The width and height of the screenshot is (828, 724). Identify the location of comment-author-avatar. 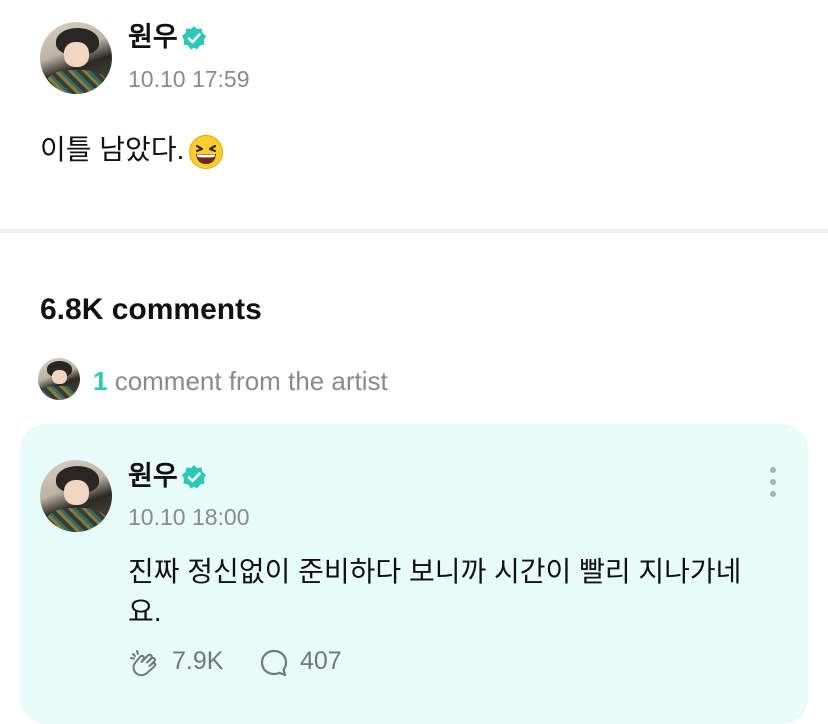
(76, 496).